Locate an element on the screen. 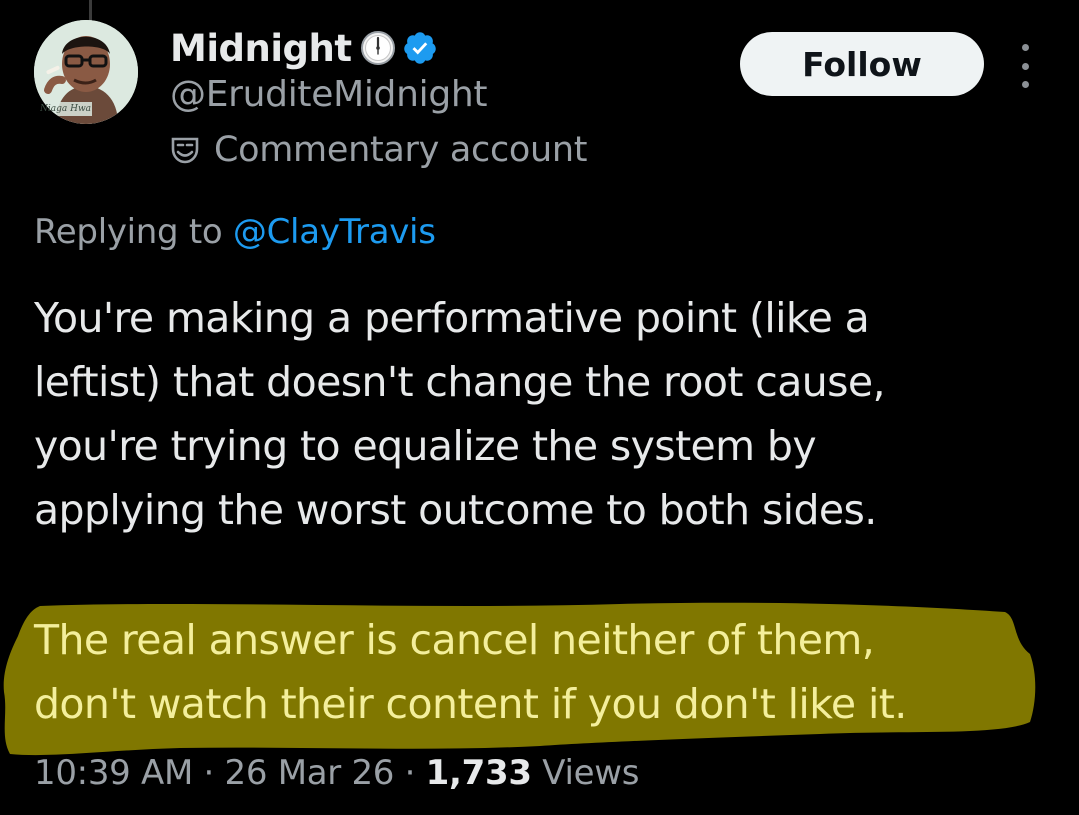  tweet-date: 26 Mar 26 is located at coordinates (310, 773).